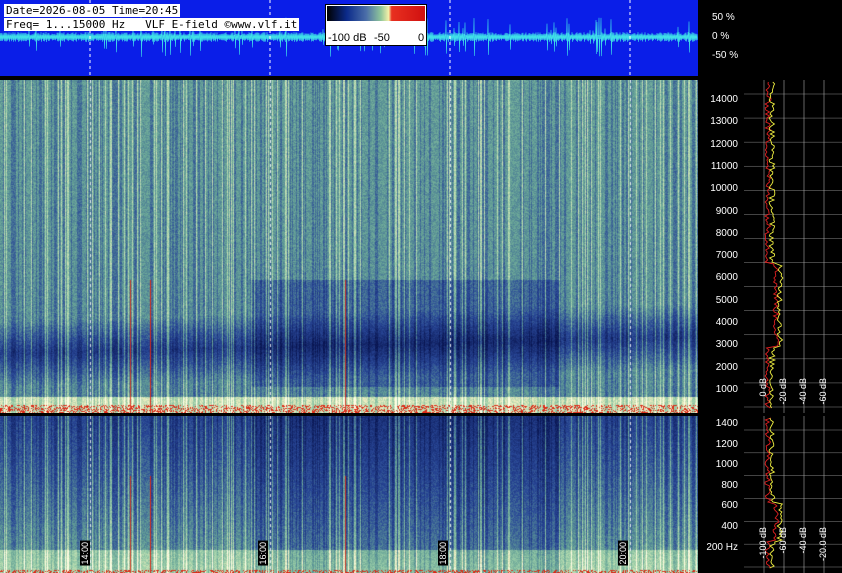 This screenshot has height=573, width=842. I want to click on frequency-tick-label: 6000, so click(726, 278).